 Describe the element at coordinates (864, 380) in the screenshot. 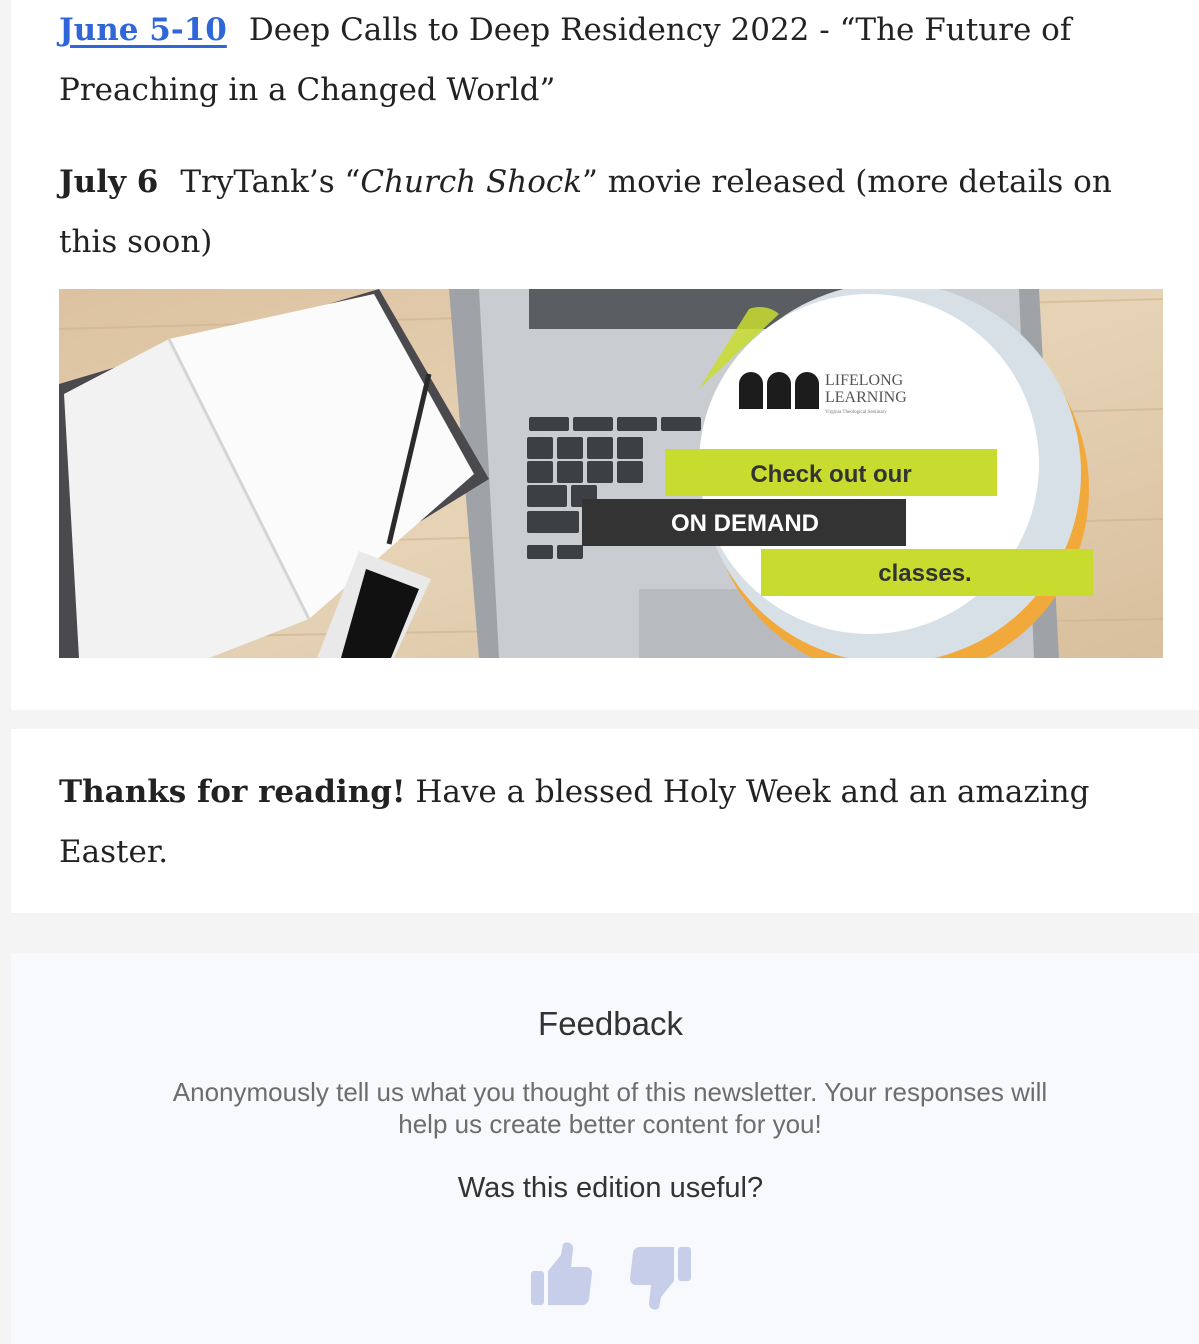

I see `logo-line1: LIFELONG` at that location.